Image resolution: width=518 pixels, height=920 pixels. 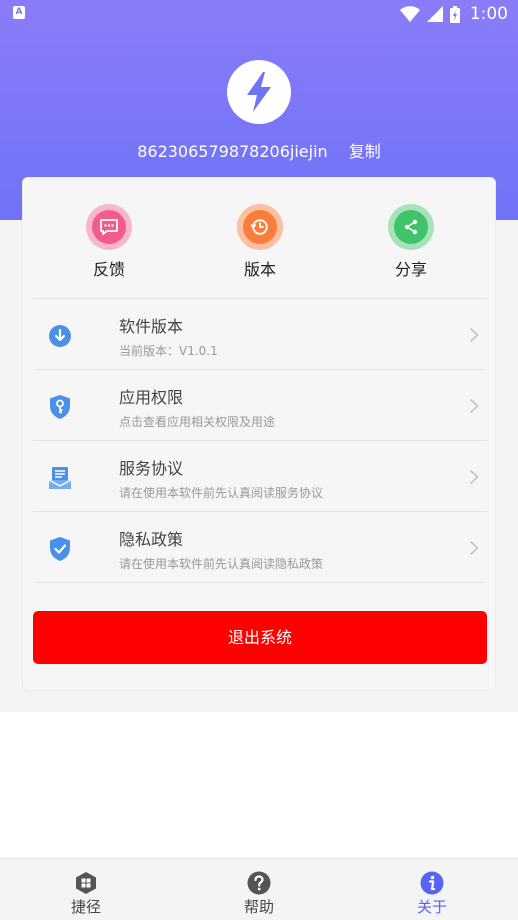 I want to click on copy-button: 复制, so click(x=365, y=151).